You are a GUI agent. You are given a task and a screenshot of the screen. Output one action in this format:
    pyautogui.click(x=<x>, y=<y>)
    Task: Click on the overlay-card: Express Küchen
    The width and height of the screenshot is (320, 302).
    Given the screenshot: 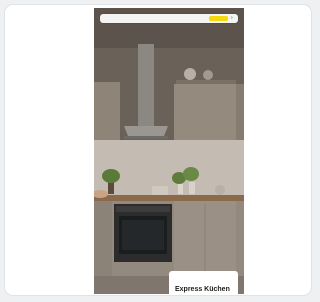 What is the action you would take?
    pyautogui.click(x=203, y=282)
    